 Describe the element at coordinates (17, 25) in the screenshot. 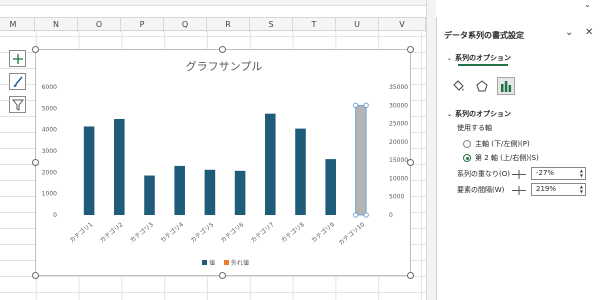

I see `column-header: M` at that location.